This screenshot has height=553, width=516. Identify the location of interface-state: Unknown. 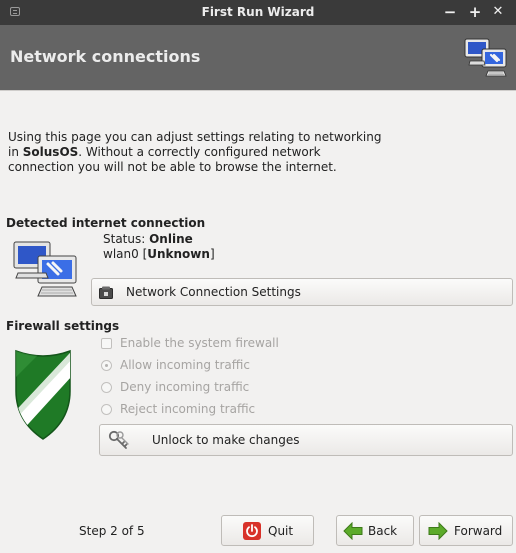
(178, 254).